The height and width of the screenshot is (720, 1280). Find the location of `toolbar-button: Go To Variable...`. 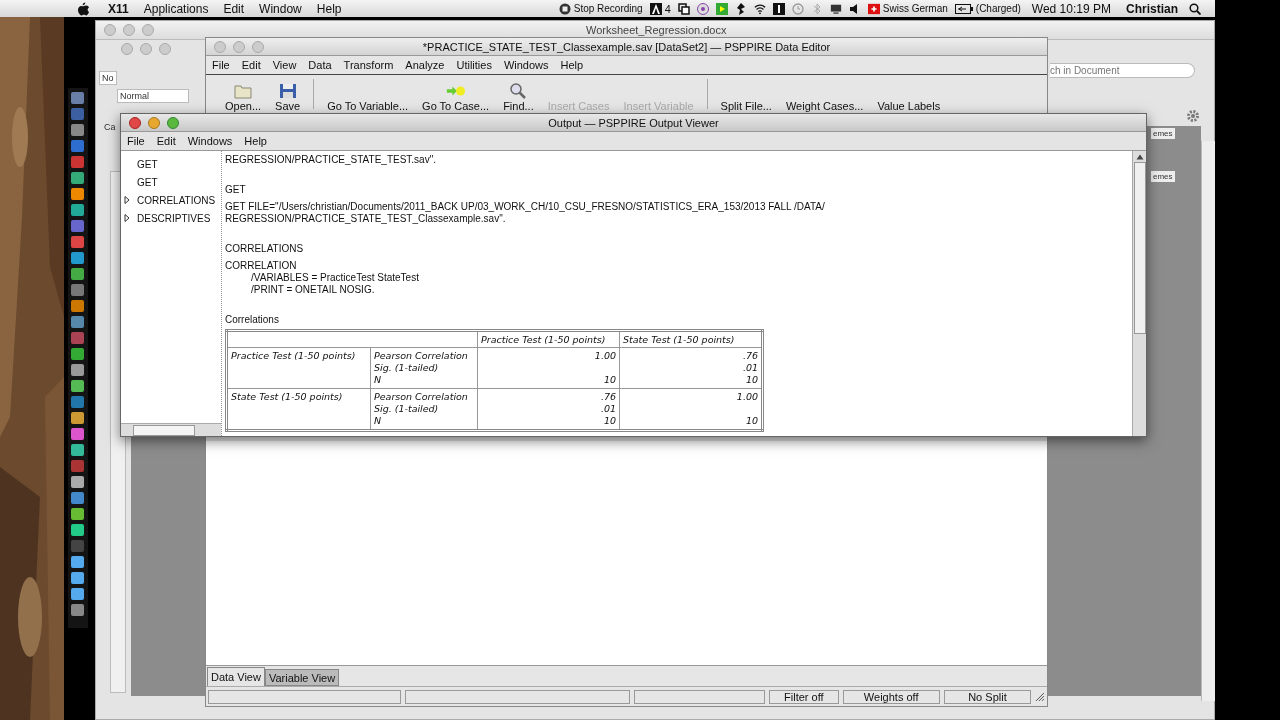

toolbar-button: Go To Variable... is located at coordinates (368, 97).